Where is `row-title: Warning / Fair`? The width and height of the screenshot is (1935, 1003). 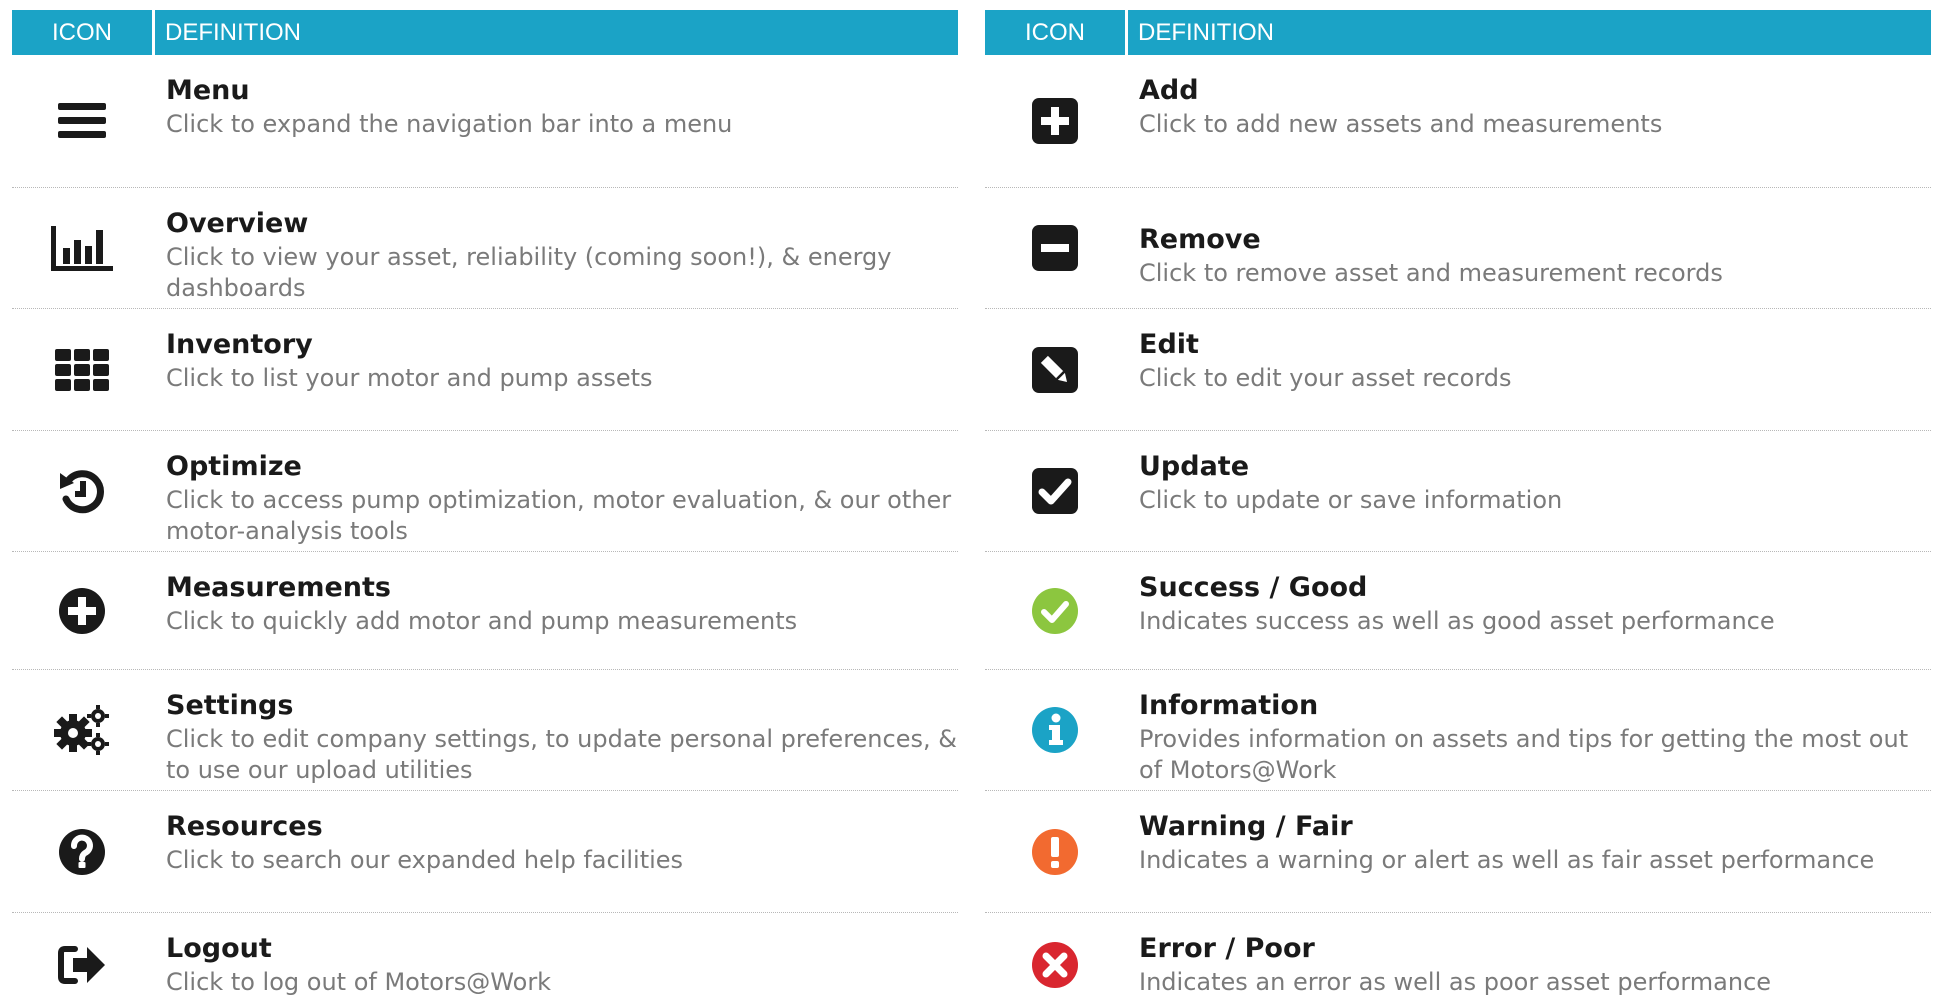
row-title: Warning / Fair is located at coordinates (1246, 826).